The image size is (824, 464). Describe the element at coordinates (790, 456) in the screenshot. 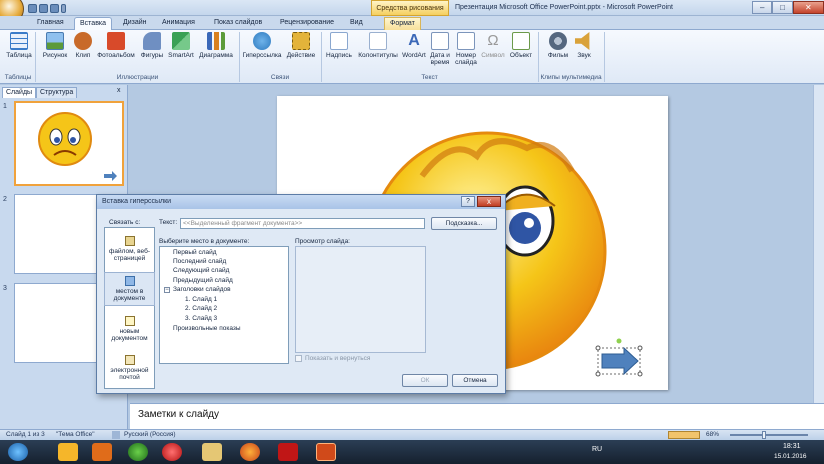

I see `clock-date: 15.01.2016` at that location.